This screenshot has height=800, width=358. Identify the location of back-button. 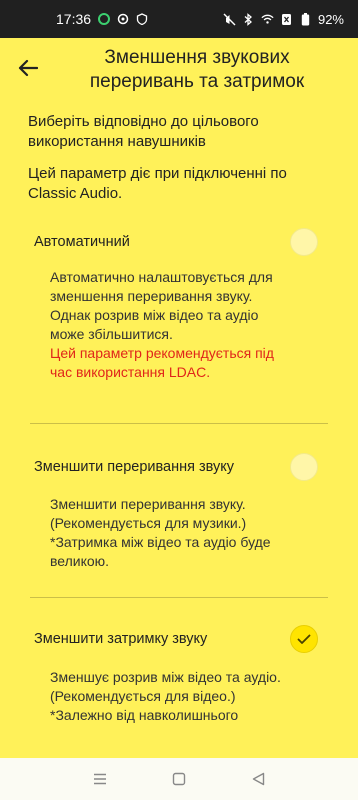
(28, 68).